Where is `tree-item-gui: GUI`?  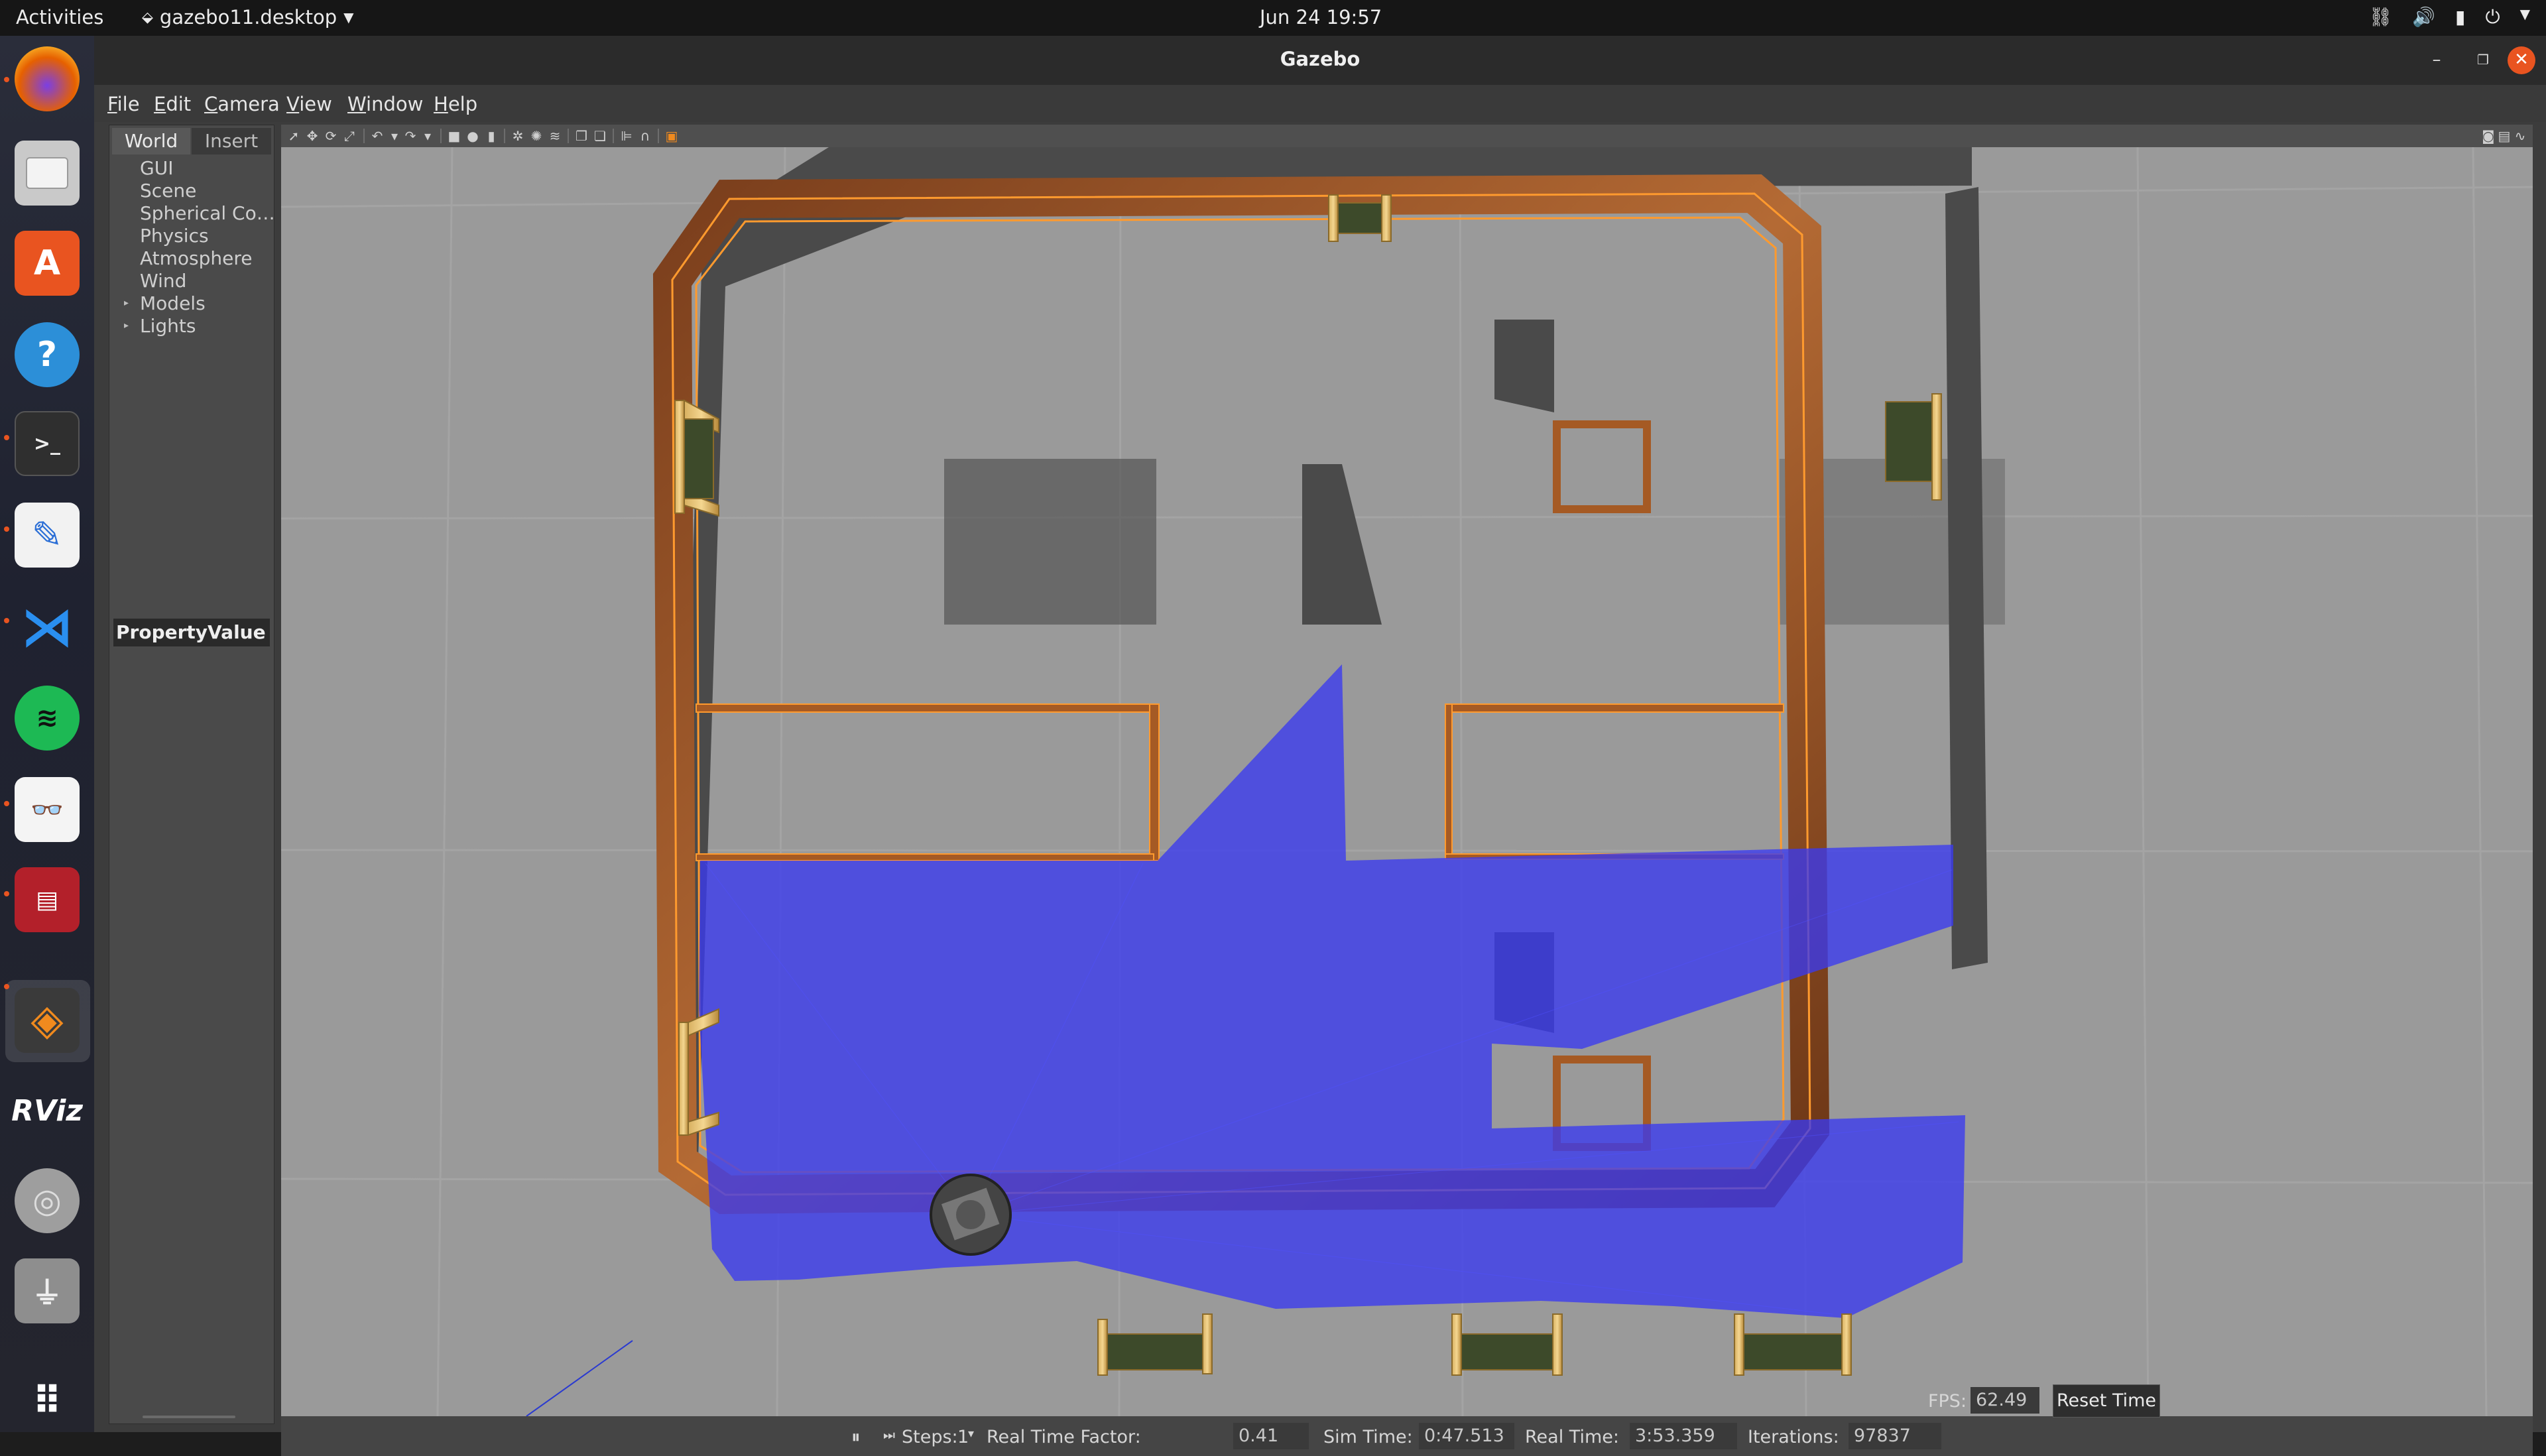
tree-item-gui: GUI is located at coordinates (156, 168).